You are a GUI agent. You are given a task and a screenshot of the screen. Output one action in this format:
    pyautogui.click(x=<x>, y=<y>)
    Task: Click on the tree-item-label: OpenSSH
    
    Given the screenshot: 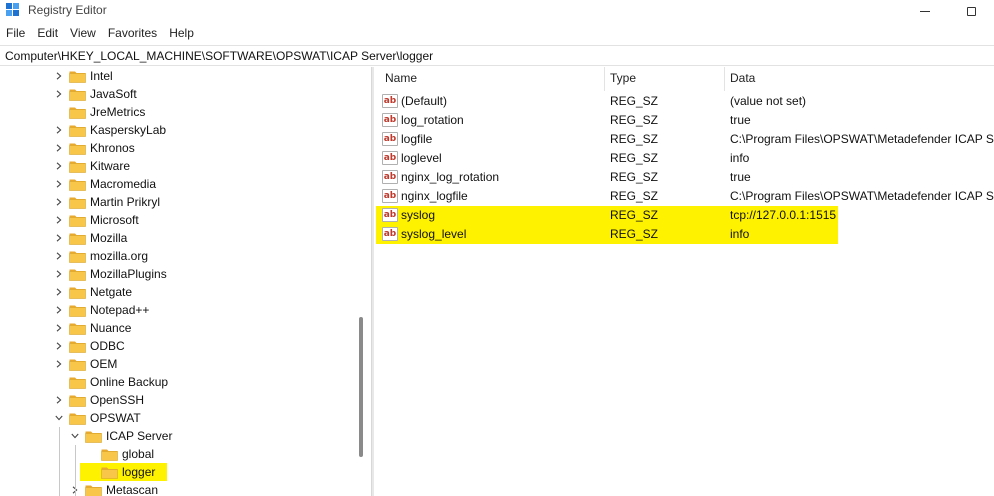 What is the action you would take?
    pyautogui.click(x=117, y=400)
    